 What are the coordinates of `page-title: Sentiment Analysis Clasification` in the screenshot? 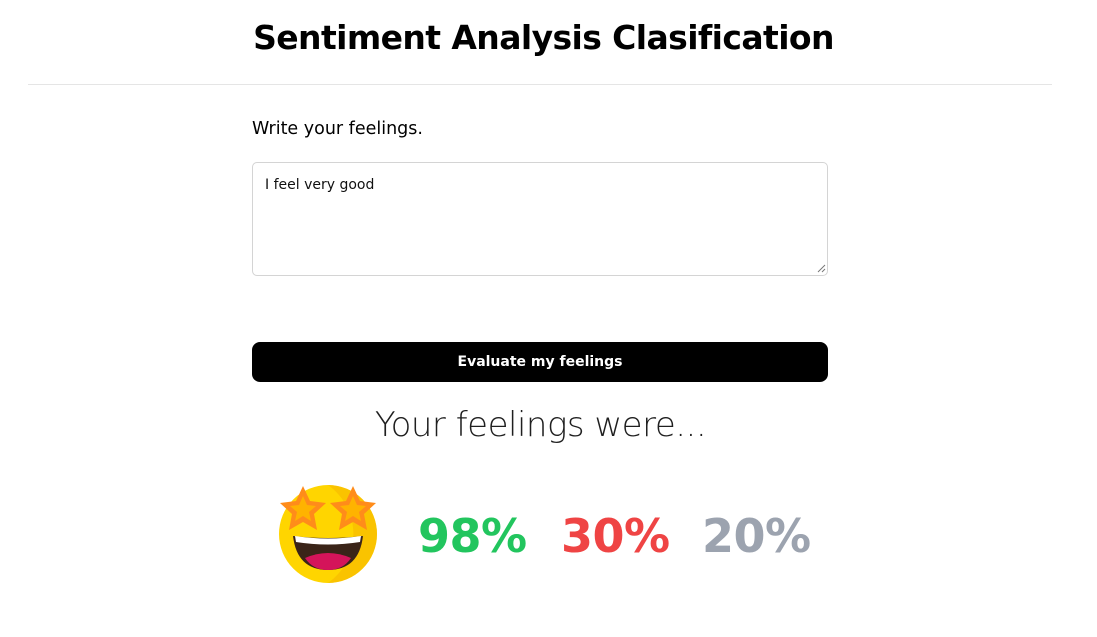 It's located at (543, 37).